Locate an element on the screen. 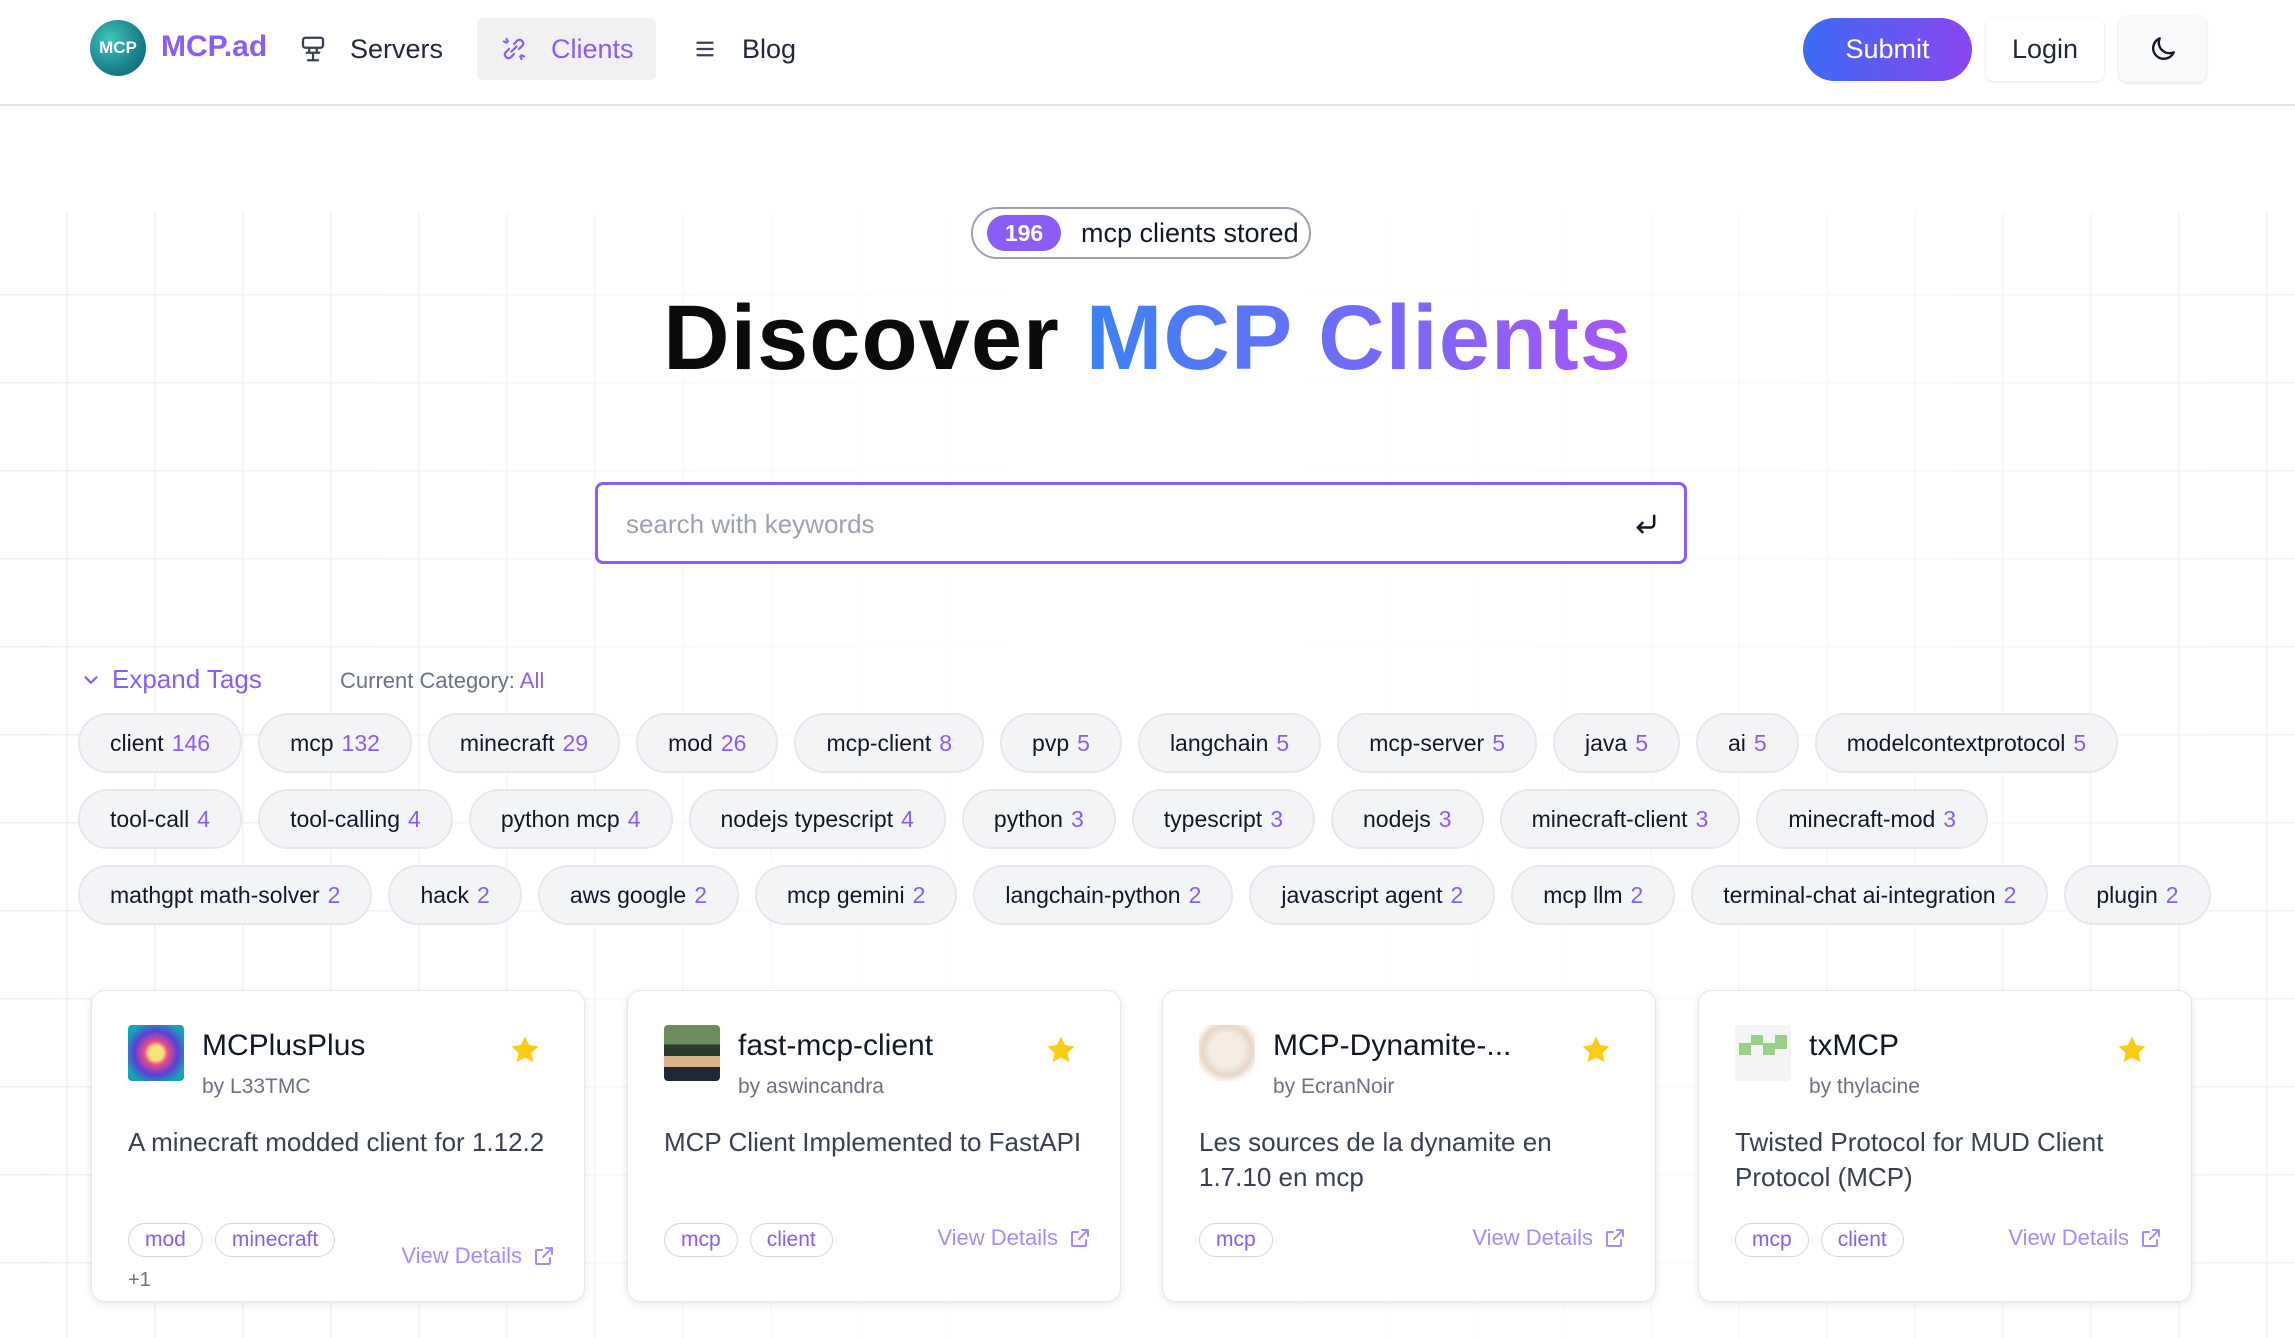 The image size is (2295, 1338). brand-name: MCP.ad is located at coordinates (214, 47).